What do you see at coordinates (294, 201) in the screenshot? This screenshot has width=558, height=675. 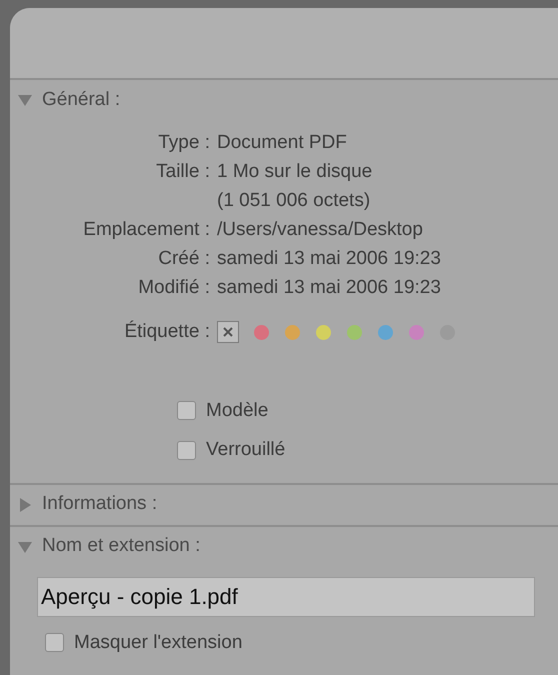 I see `field-value: (1 051 006 octets)` at bounding box center [294, 201].